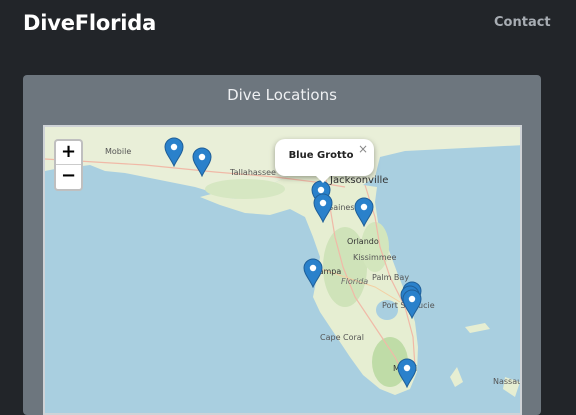  I want to click on map-label-kissimmee: Kissimmee, so click(375, 257).